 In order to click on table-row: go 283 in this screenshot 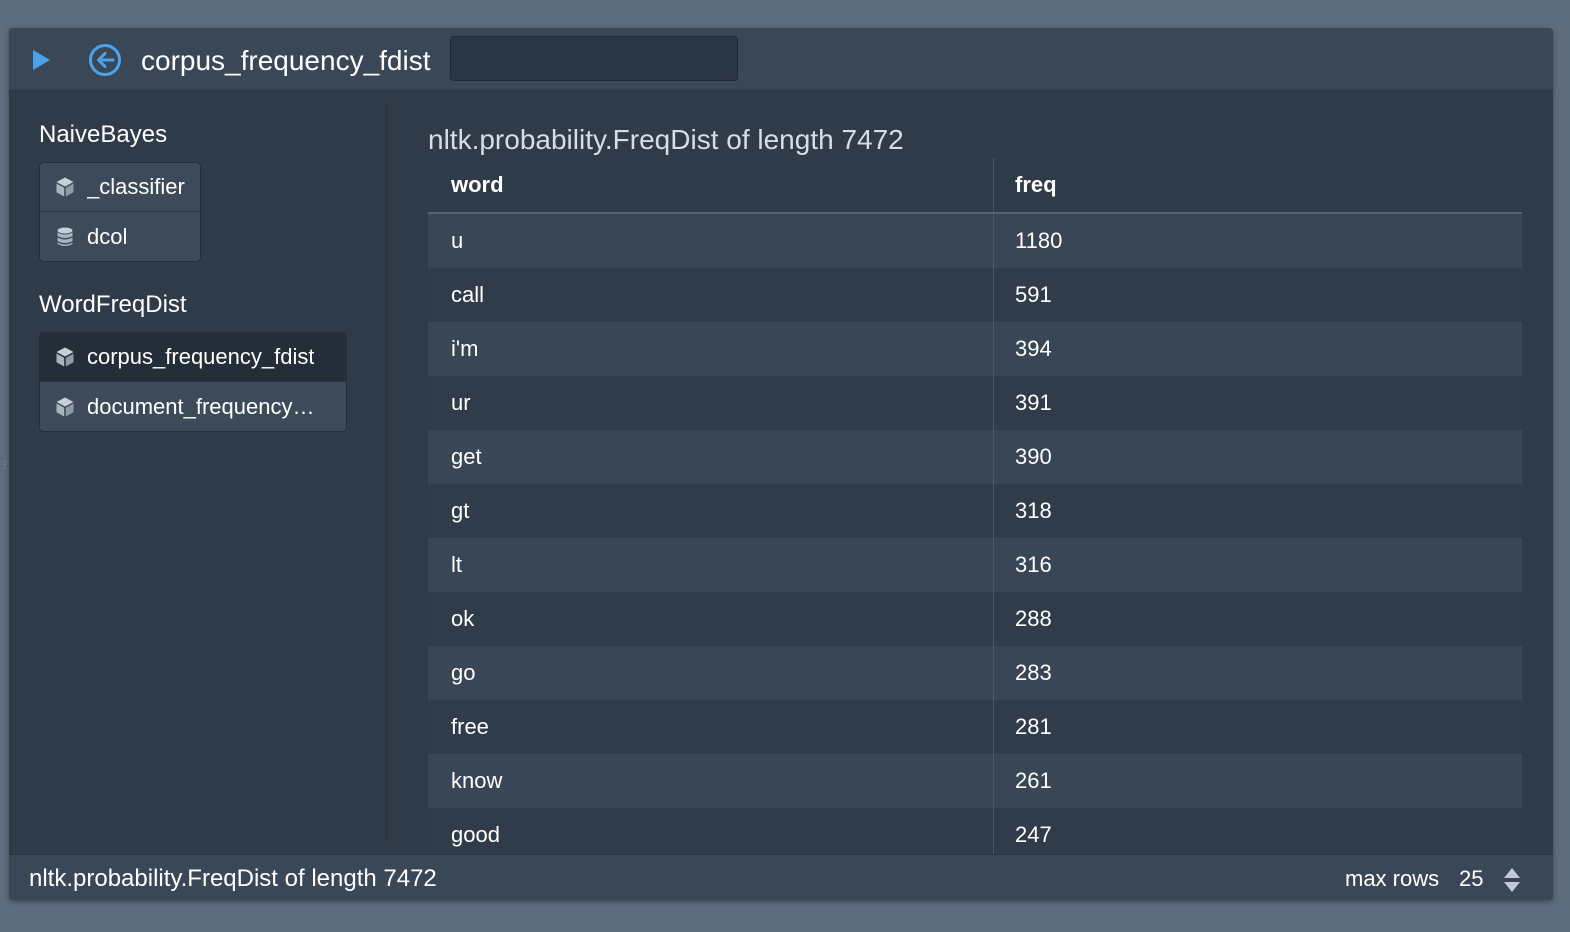, I will do `click(975, 673)`.